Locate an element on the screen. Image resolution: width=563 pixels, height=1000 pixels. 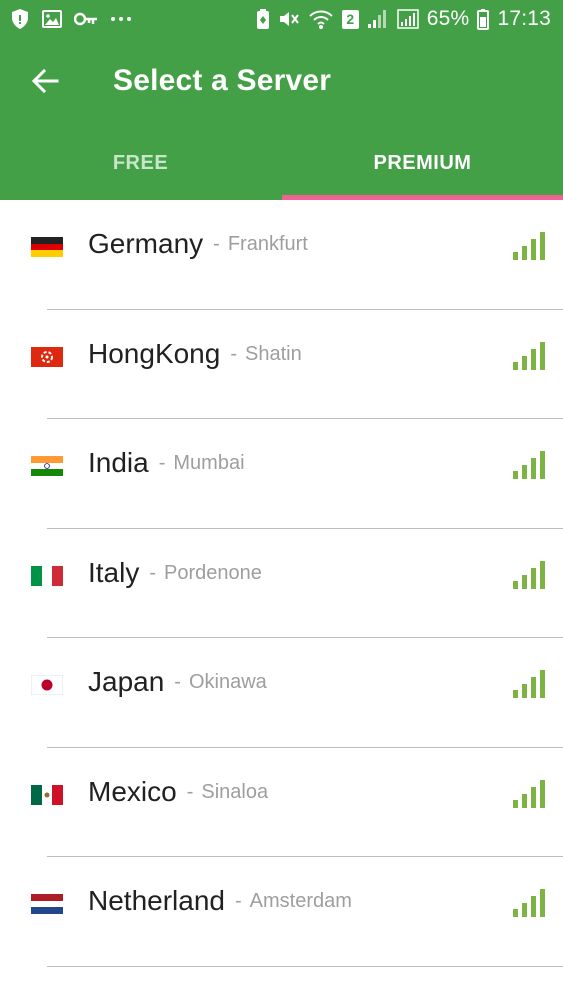
server-row-italy: Italy - Pordenone is located at coordinates (281, 583).